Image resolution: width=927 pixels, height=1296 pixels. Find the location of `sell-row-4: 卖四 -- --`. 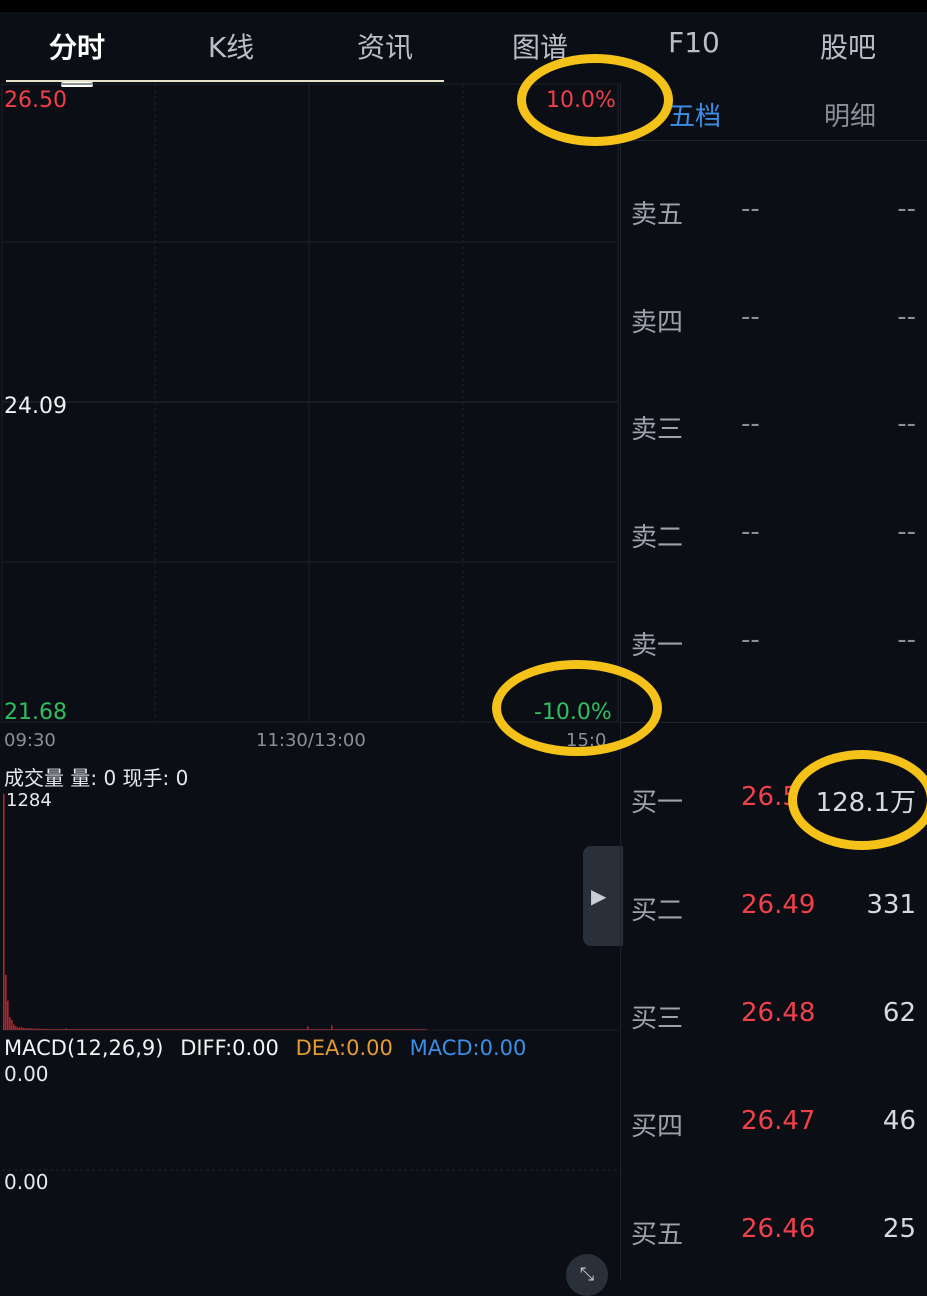

sell-row-4: 卖四 -- -- is located at coordinates (774, 322).